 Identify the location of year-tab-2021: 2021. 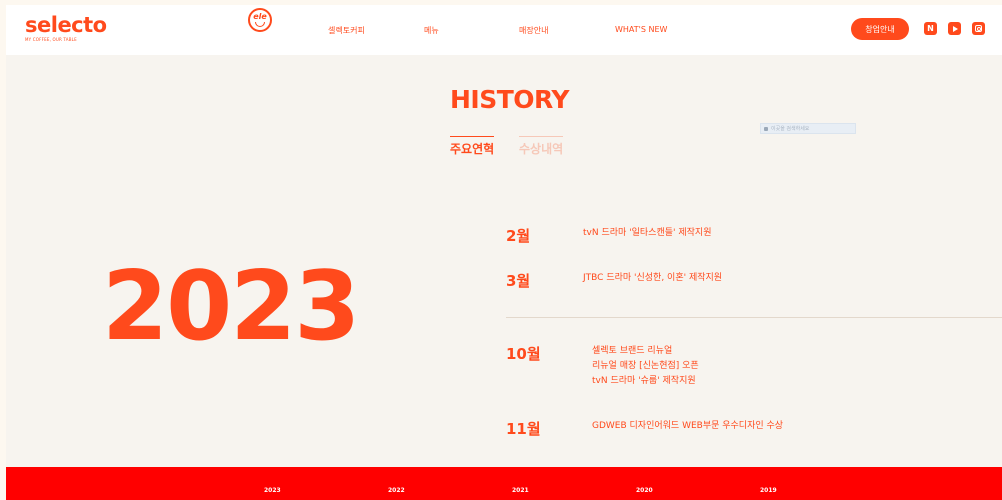
(520, 490).